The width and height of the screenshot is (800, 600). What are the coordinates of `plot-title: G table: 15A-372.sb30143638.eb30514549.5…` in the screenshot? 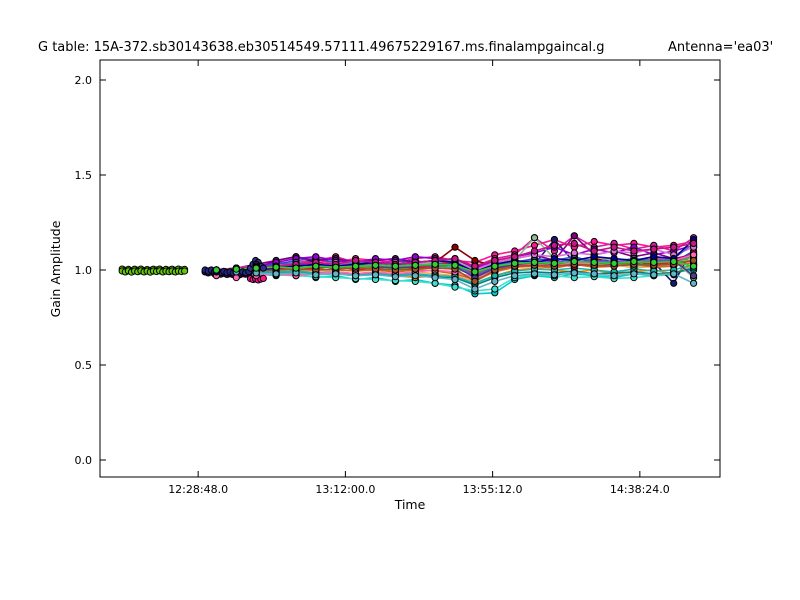 It's located at (321, 47).